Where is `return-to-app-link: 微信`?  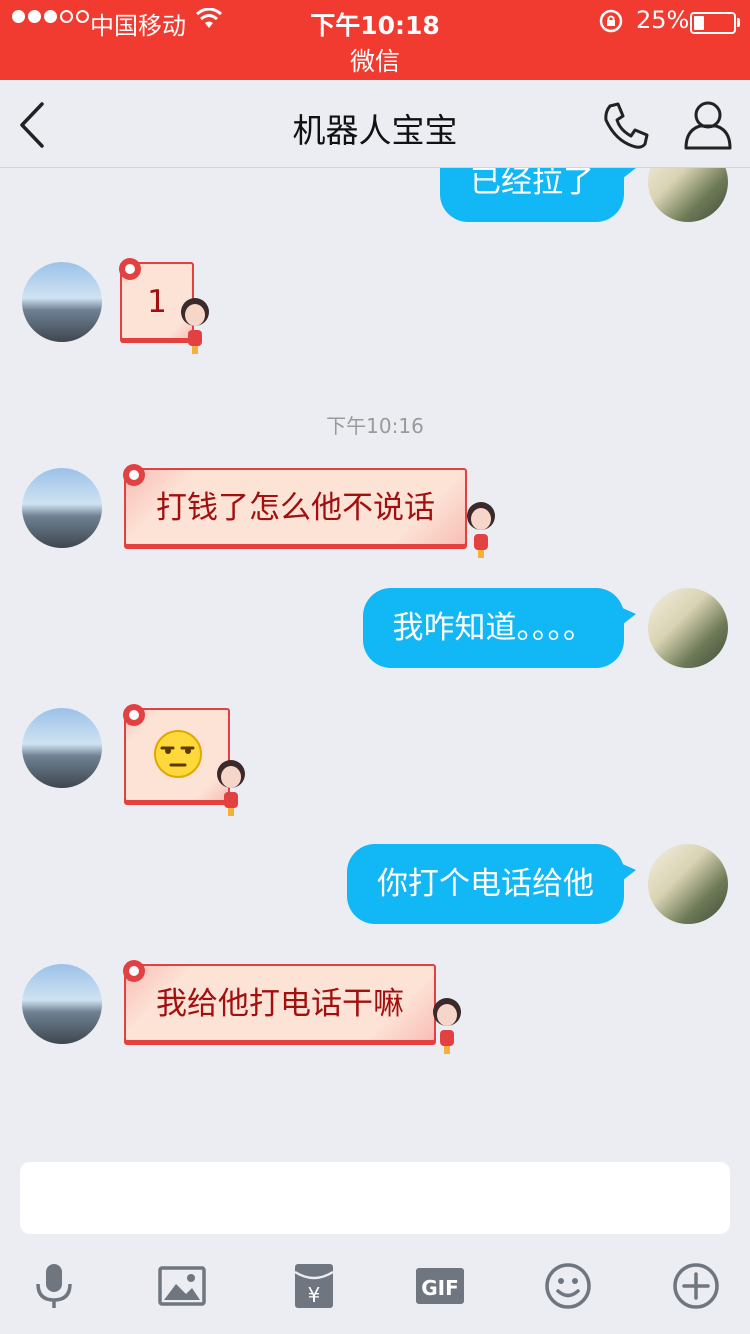 return-to-app-link: 微信 is located at coordinates (375, 60).